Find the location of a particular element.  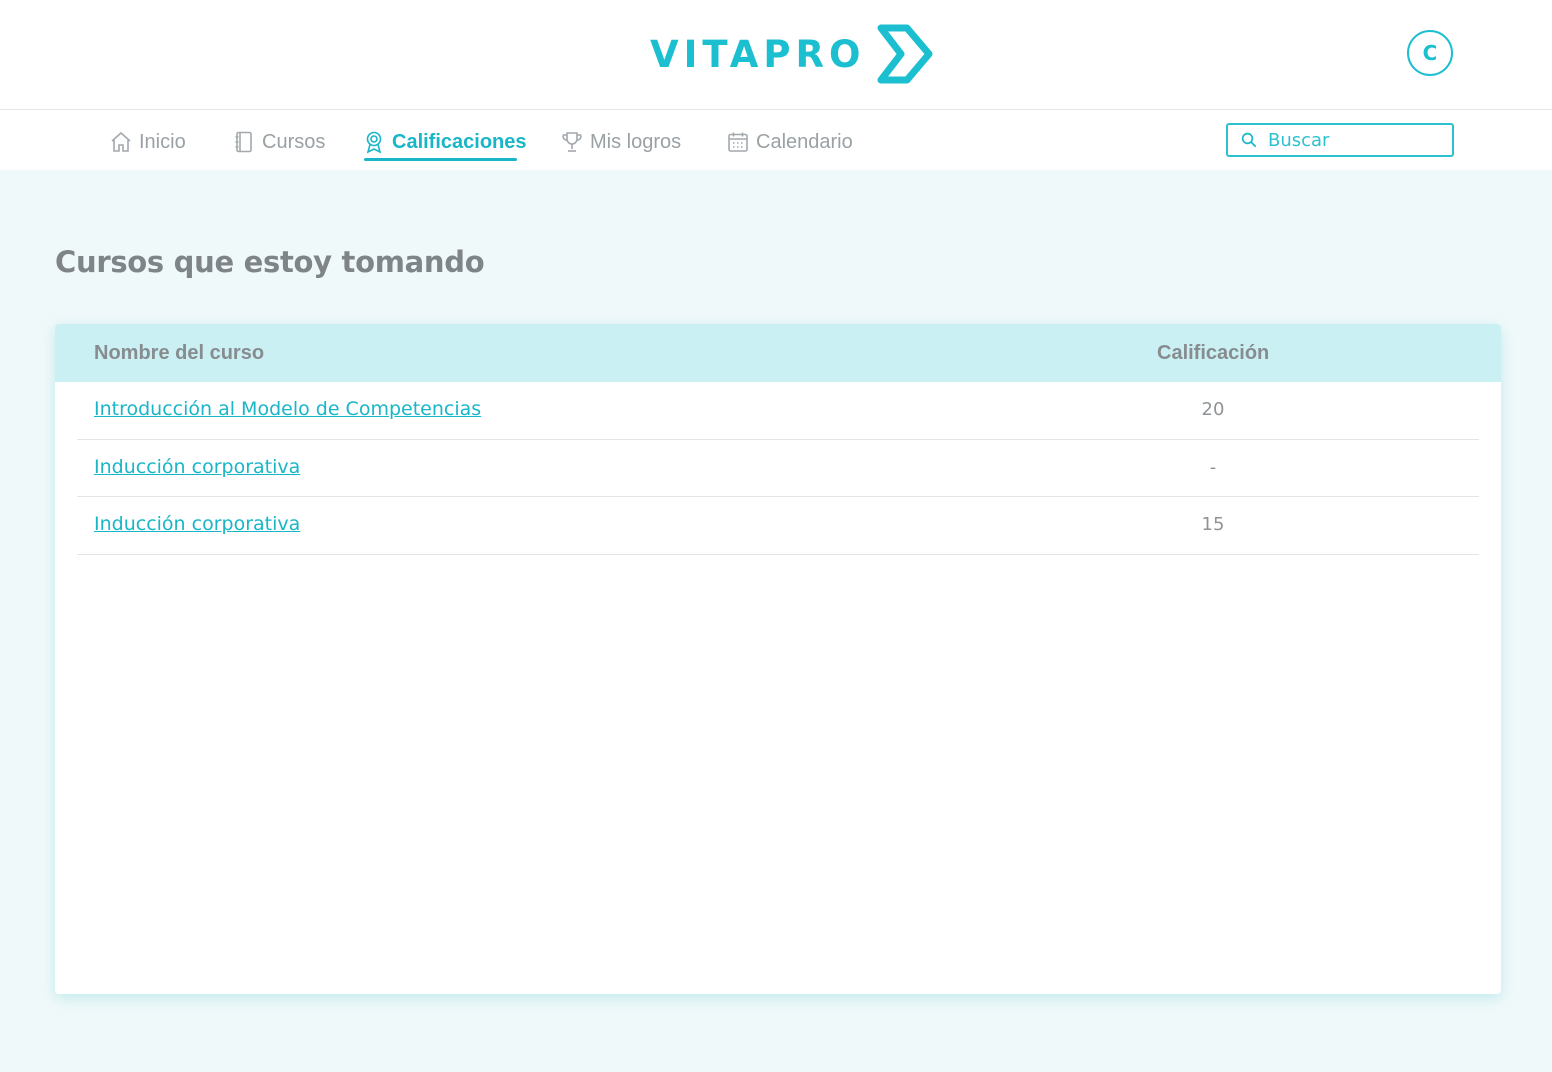

nav-label-cursos: Cursos is located at coordinates (294, 141).